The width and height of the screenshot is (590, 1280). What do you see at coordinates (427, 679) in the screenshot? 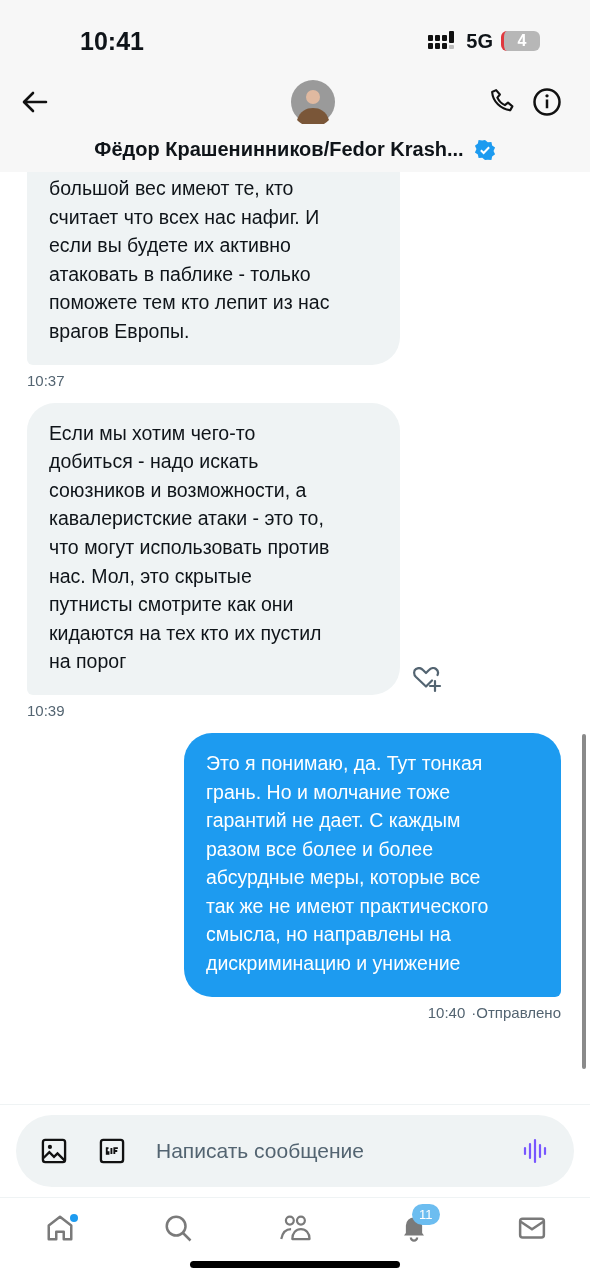
I see `heart-plus-icon` at bounding box center [427, 679].